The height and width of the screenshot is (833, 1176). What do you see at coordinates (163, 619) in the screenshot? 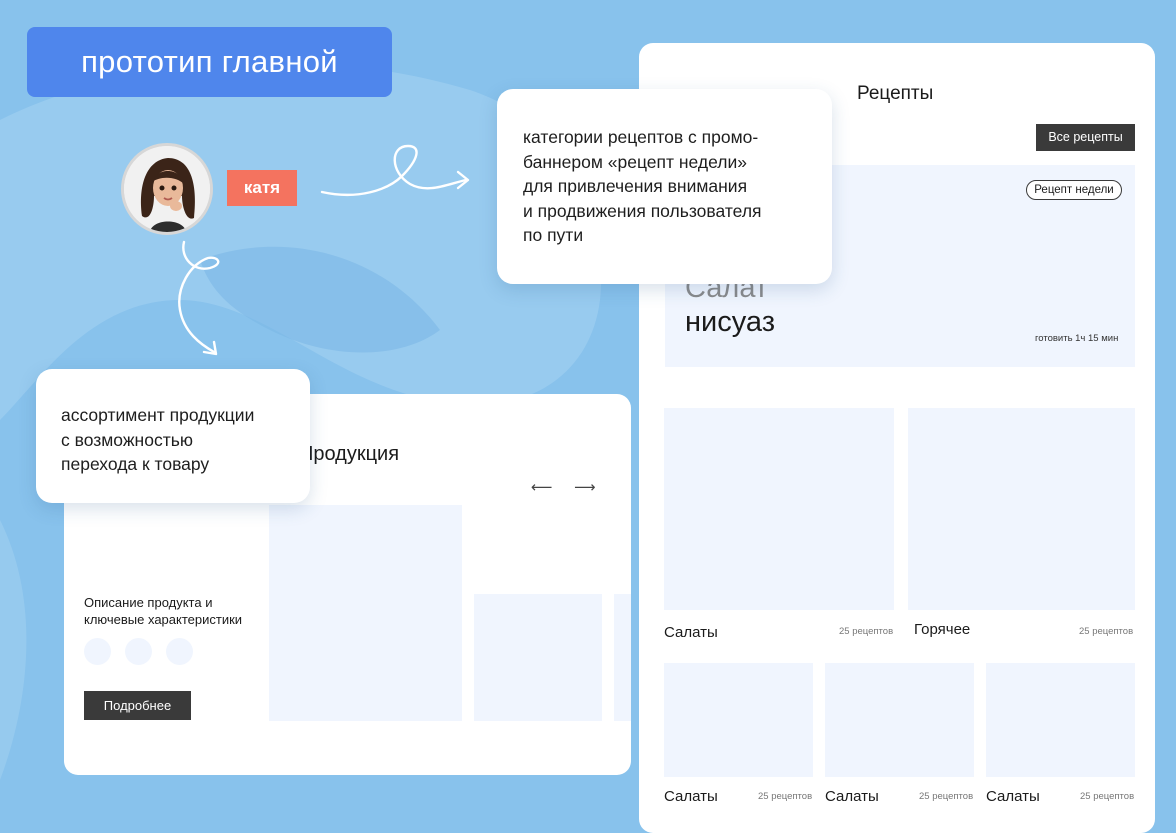
I see `product-description-line: ключевые характеристики` at bounding box center [163, 619].